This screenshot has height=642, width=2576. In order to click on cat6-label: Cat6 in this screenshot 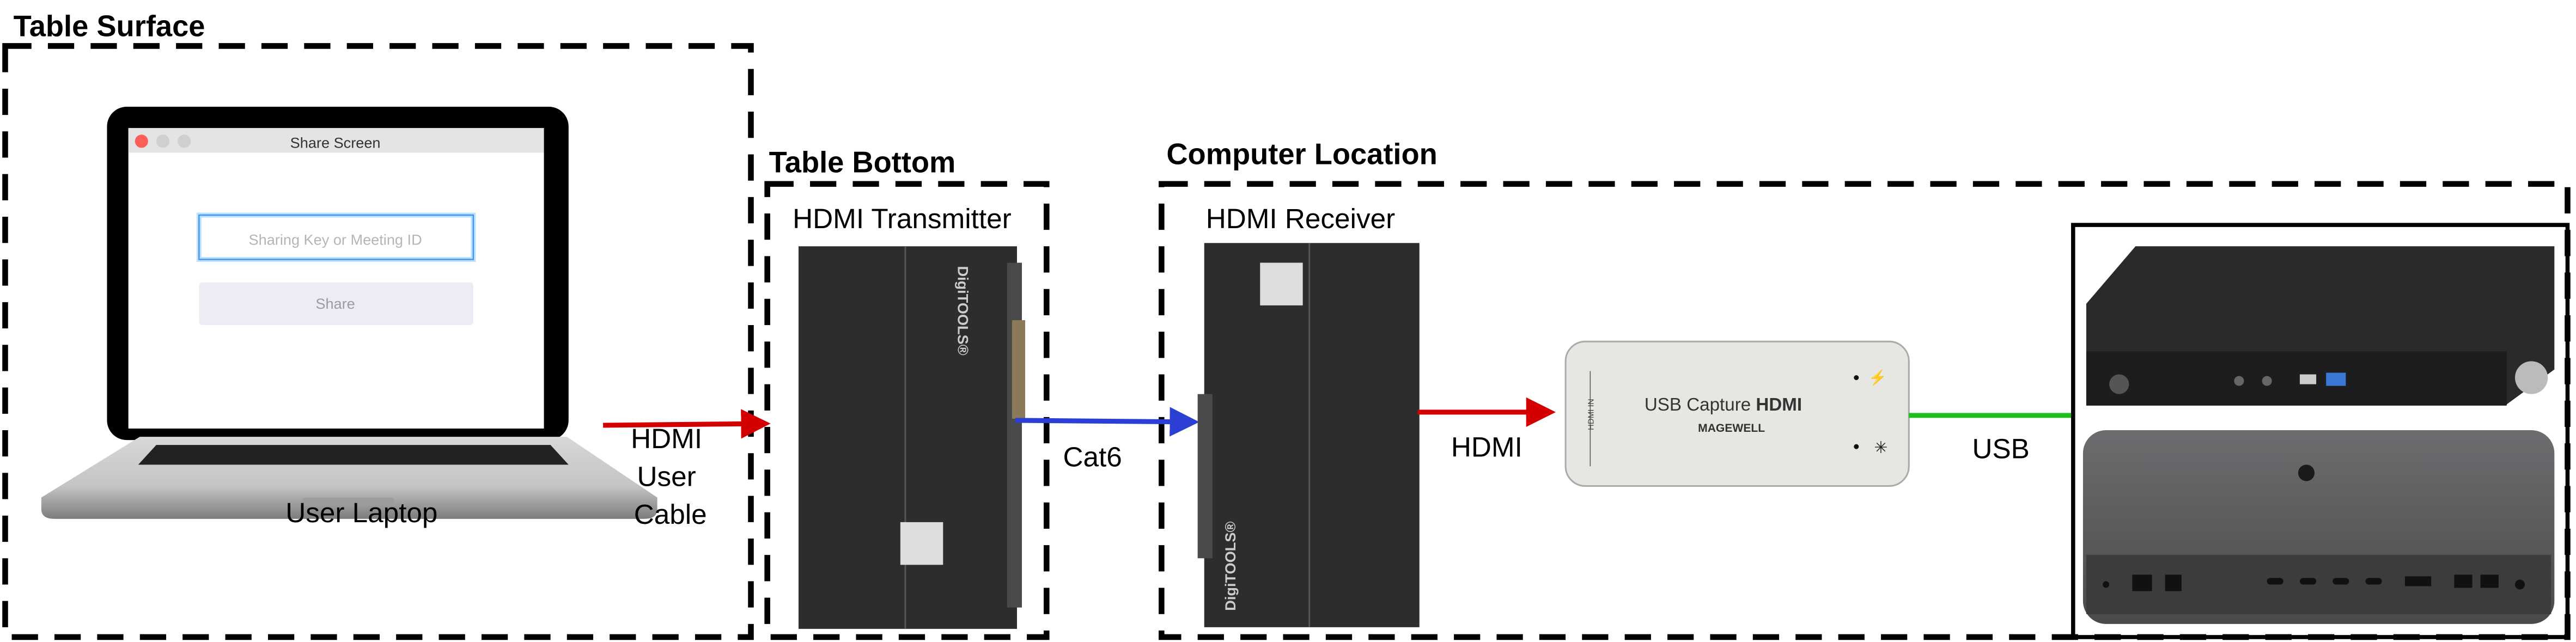, I will do `click(1093, 456)`.